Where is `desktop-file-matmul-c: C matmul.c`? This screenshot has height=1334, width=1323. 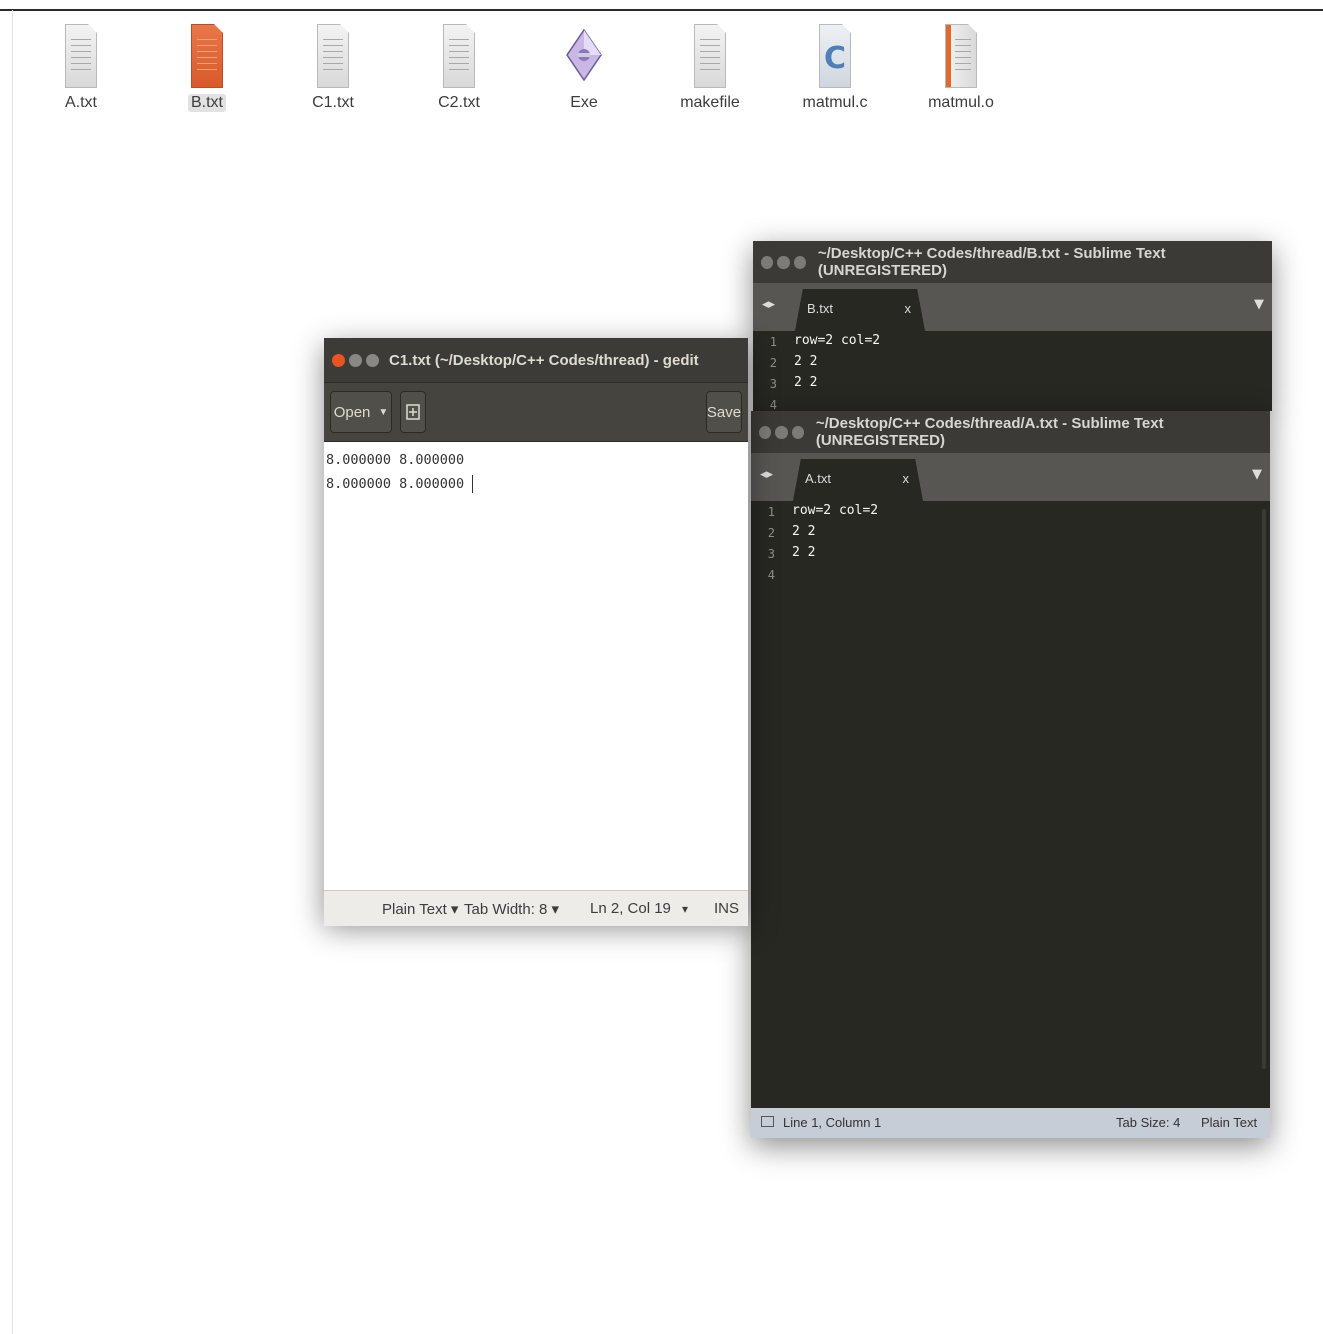
desktop-file-matmul-c: C matmul.c is located at coordinates (835, 67).